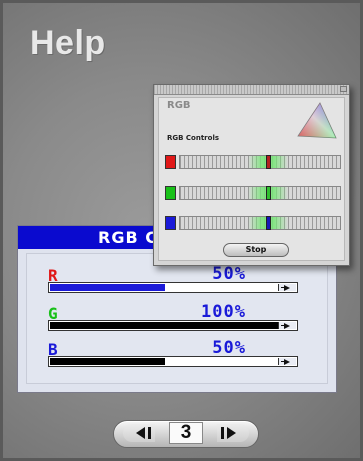 Image resolution: width=363 pixels, height=461 pixels. I want to click on popup-titlebar, so click(251, 90).